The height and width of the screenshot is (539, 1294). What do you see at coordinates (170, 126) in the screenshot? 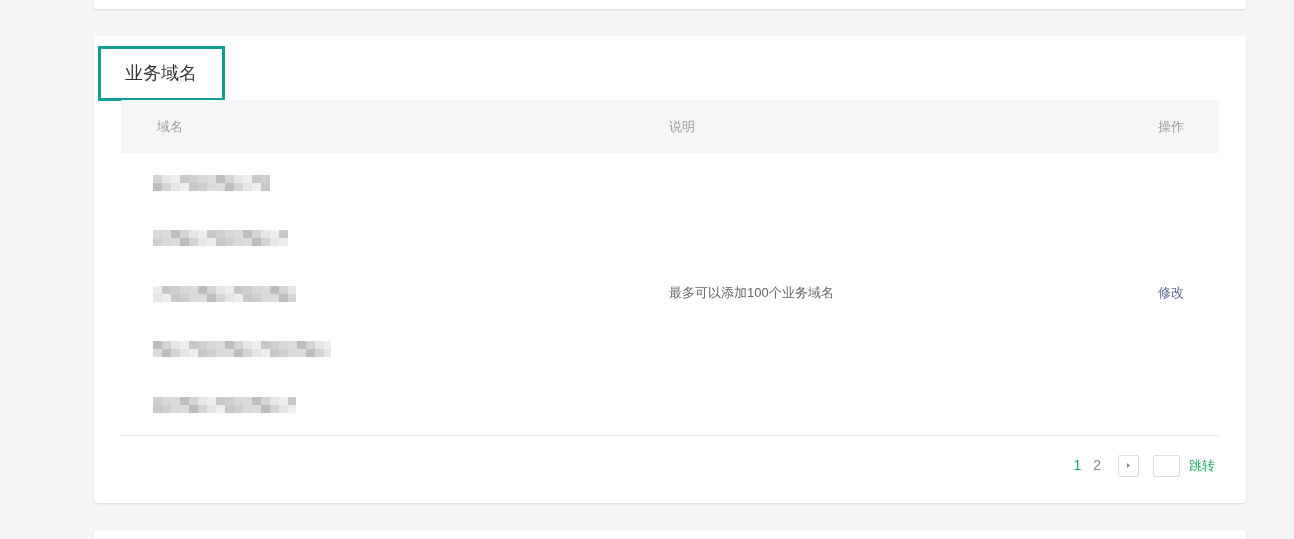
I see `column-header: 域名` at bounding box center [170, 126].